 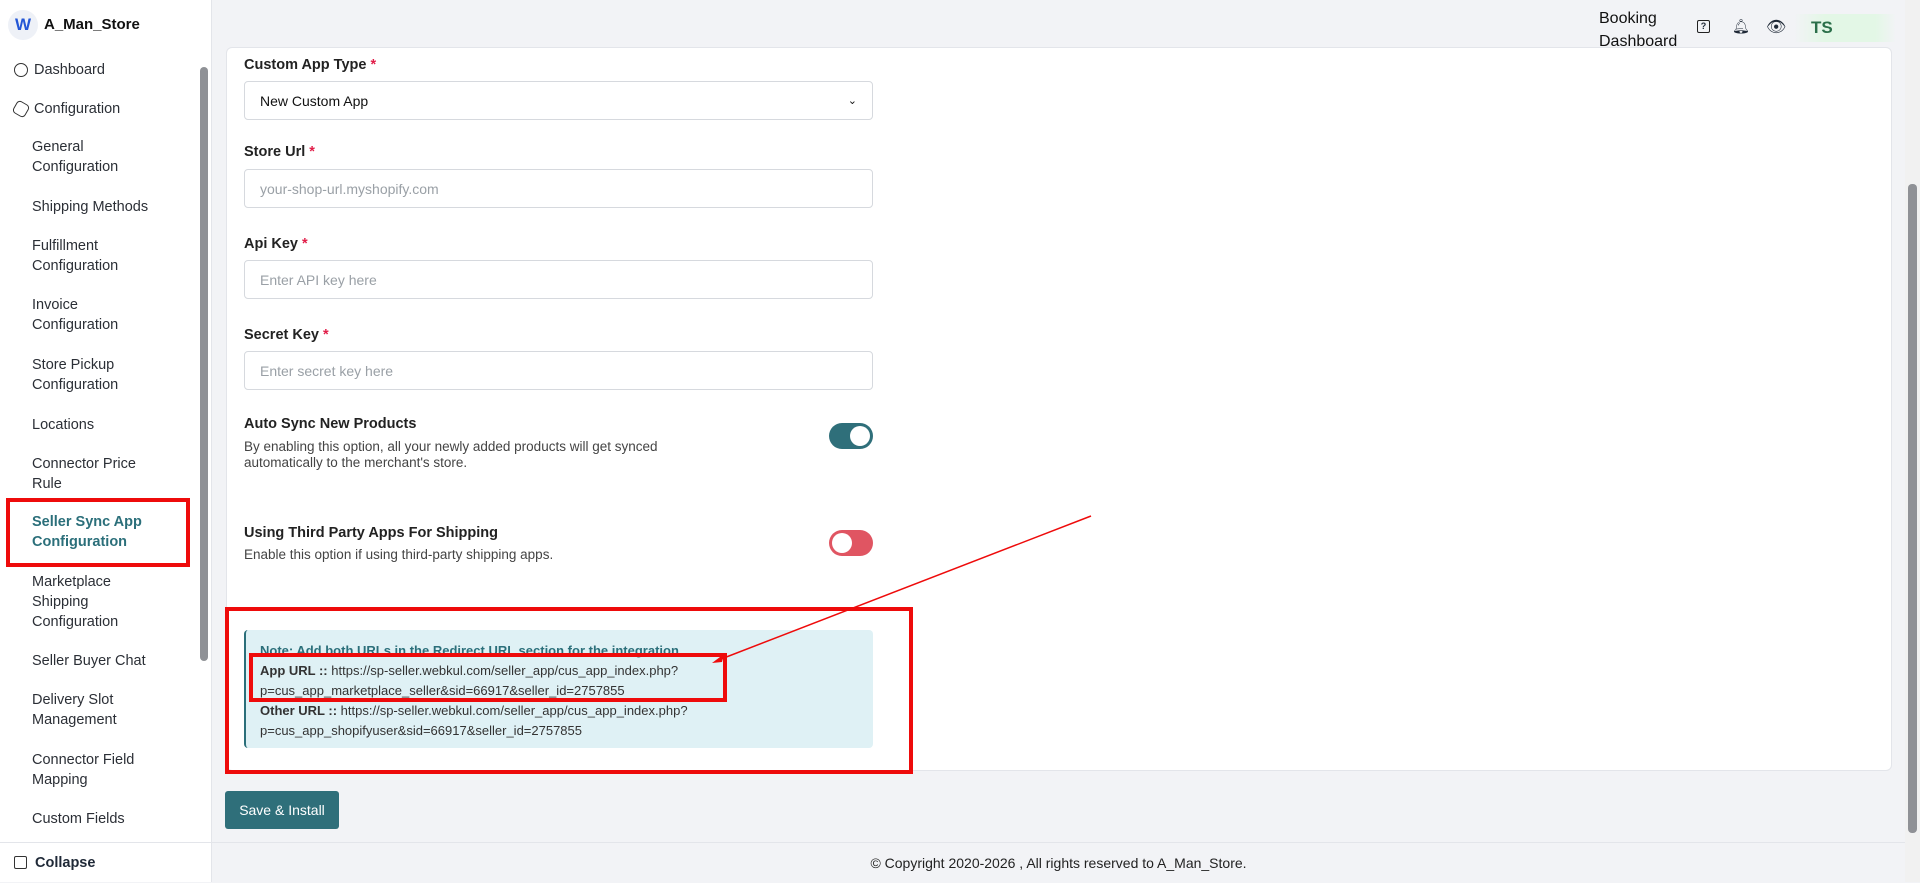 What do you see at coordinates (1912, 441) in the screenshot?
I see `page-scrollbar` at bounding box center [1912, 441].